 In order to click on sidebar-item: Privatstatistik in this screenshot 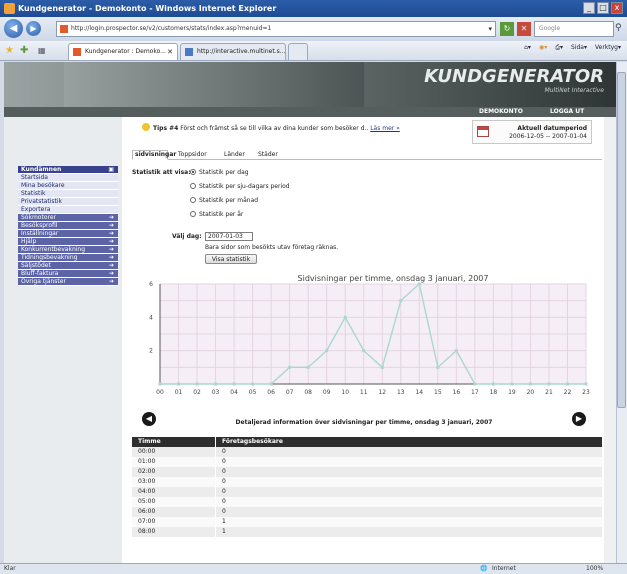, I will do `click(68, 202)`.